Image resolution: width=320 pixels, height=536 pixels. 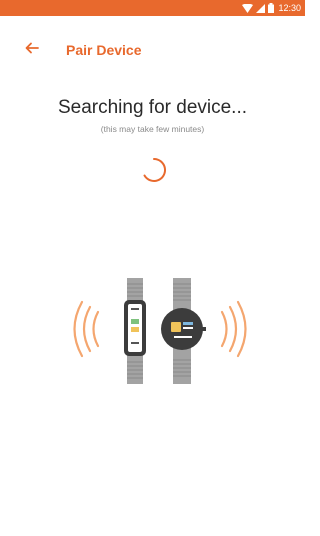 What do you see at coordinates (104, 50) in the screenshot?
I see `page-title: Pair Device` at bounding box center [104, 50].